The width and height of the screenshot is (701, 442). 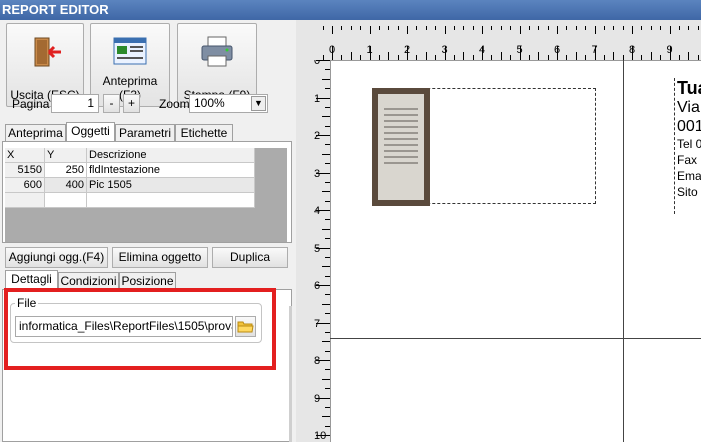 I want to click on text-object-frame: Tua Via 001 Tel 0 Fax Ema Sito, so click(x=687, y=146).